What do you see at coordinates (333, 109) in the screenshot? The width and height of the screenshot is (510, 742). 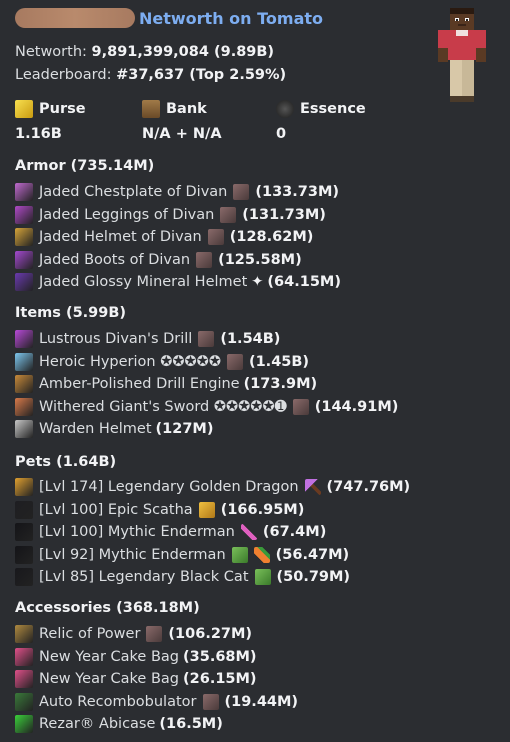 I see `essence-label: Essence` at bounding box center [333, 109].